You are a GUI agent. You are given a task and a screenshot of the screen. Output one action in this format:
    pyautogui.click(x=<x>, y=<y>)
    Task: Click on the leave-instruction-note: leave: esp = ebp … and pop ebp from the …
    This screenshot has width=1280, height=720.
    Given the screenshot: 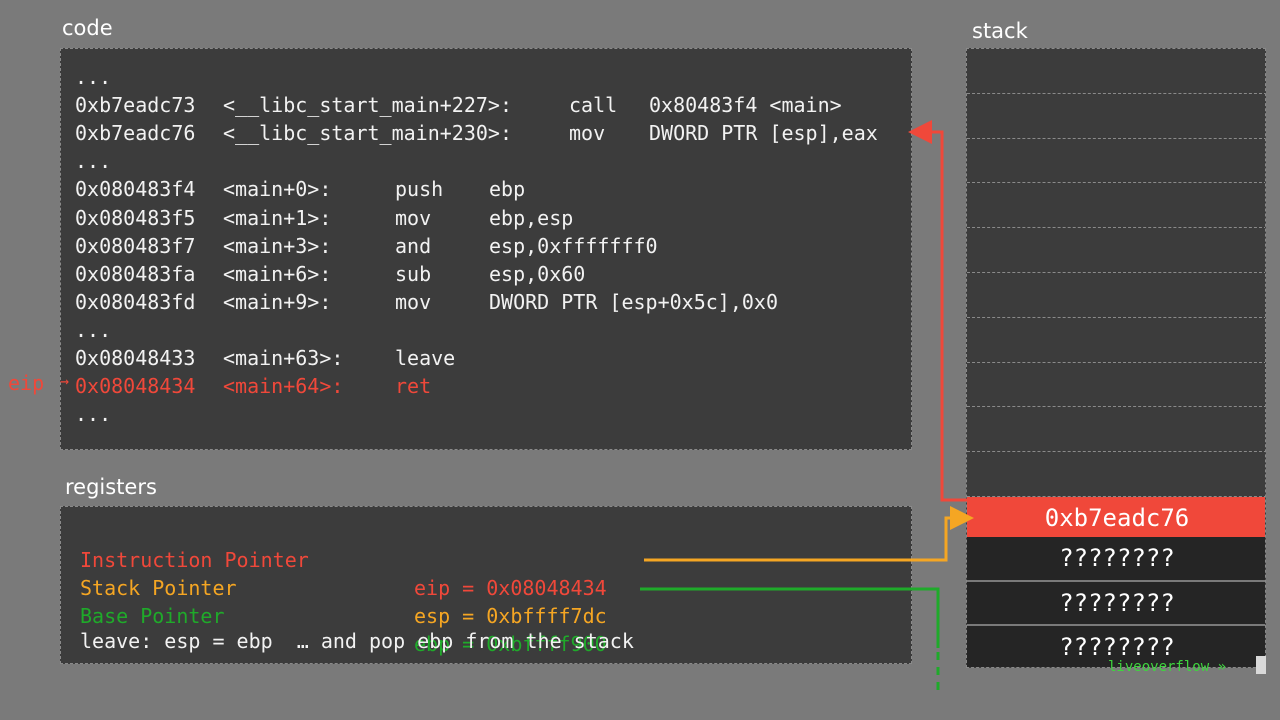 What is the action you would take?
    pyautogui.click(x=357, y=641)
    